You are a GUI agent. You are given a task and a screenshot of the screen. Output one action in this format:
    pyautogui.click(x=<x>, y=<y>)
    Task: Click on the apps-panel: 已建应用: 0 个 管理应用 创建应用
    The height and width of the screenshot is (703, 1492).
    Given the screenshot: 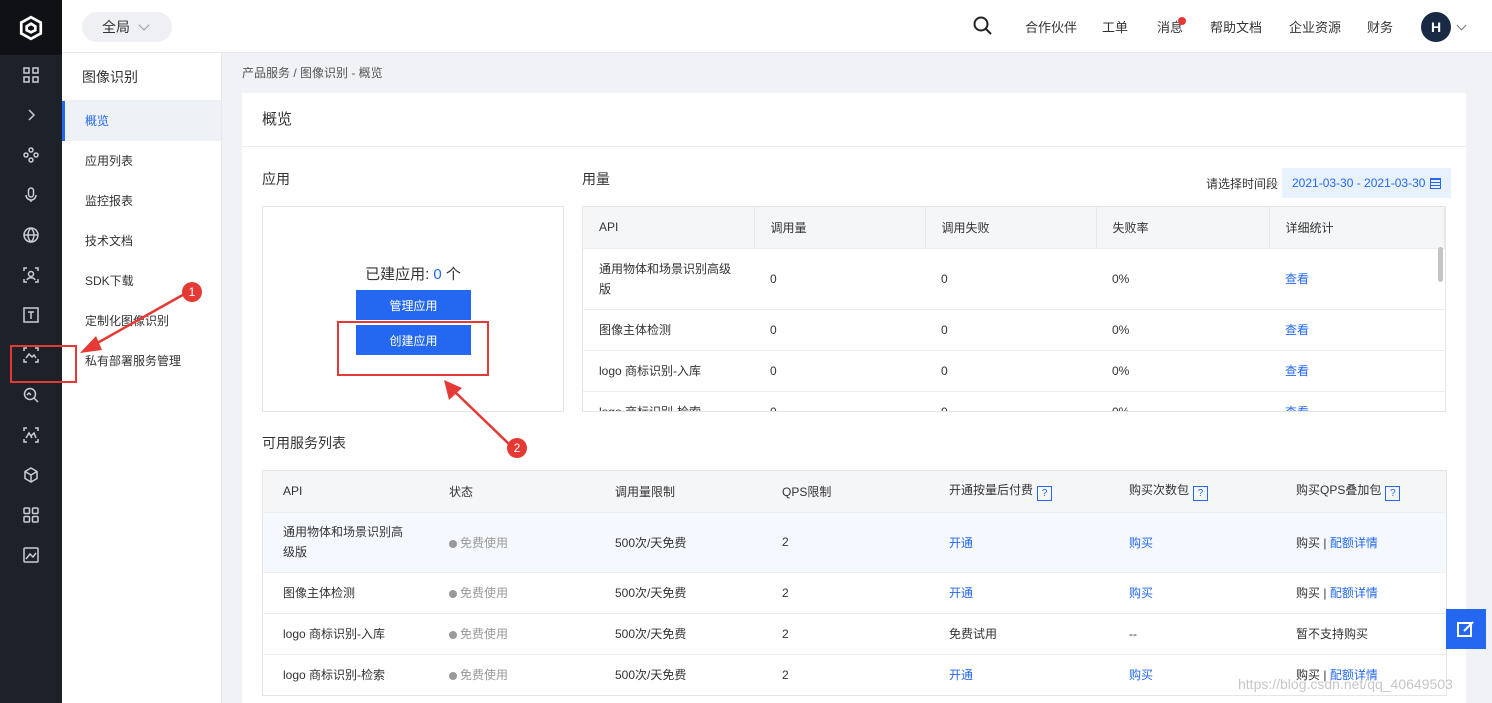 What is the action you would take?
    pyautogui.click(x=413, y=309)
    